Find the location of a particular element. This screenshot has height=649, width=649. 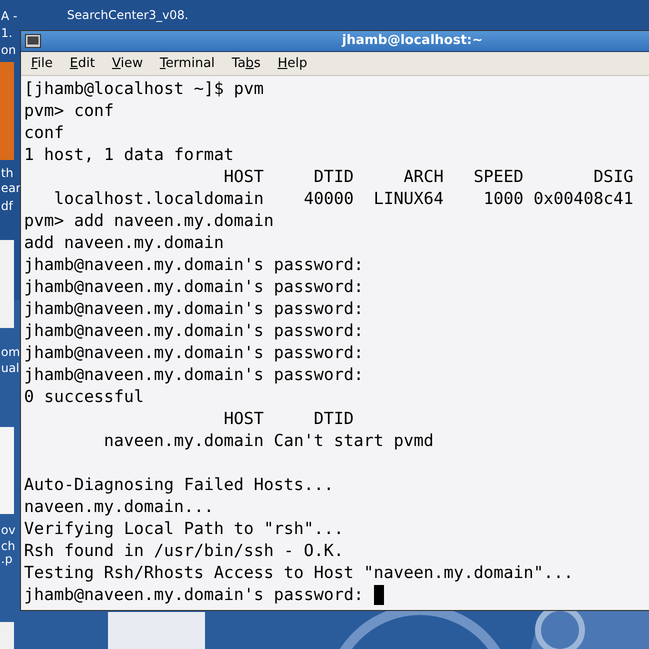

desktop-icon-label: ch is located at coordinates (8, 546).